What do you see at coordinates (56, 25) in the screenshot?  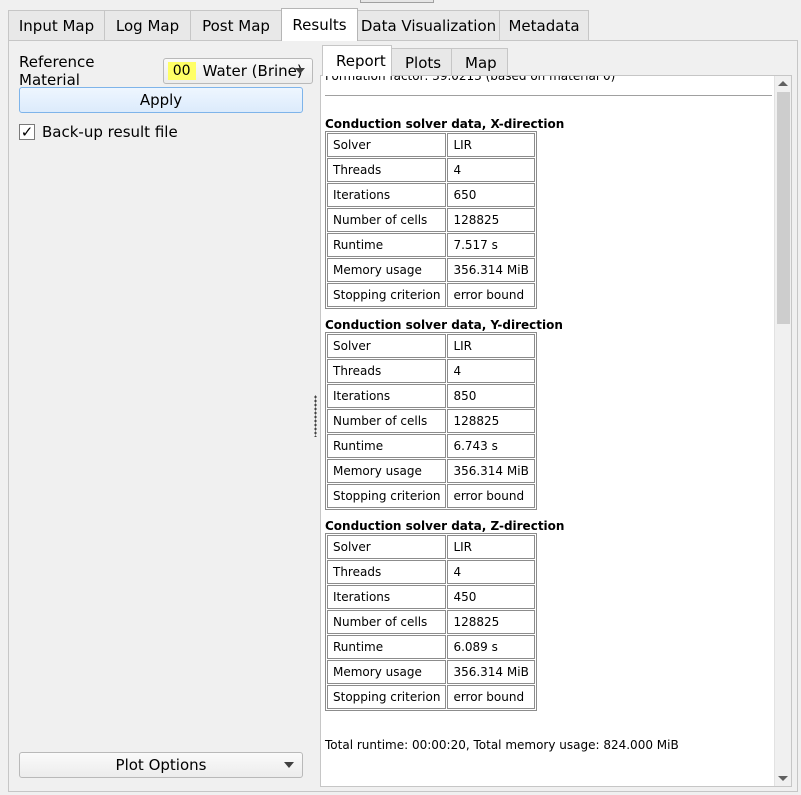 I see `tab-input-map: Input Map` at bounding box center [56, 25].